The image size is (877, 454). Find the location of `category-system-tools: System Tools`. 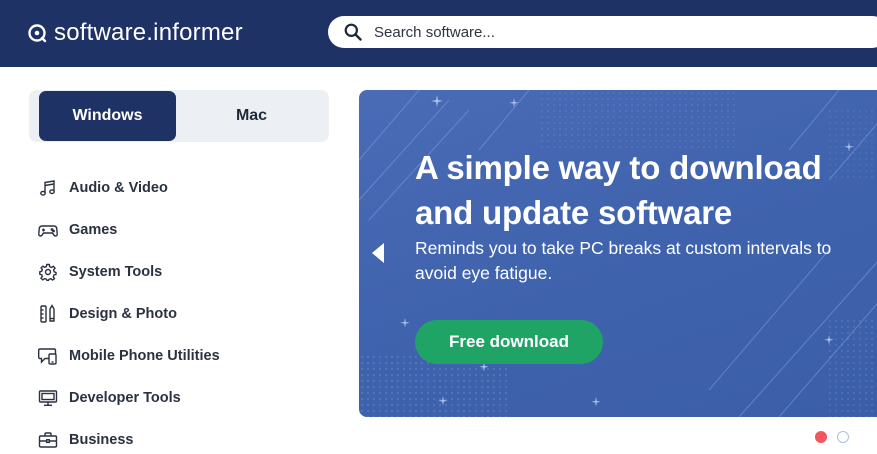

category-system-tools: System Tools is located at coordinates (168, 272).